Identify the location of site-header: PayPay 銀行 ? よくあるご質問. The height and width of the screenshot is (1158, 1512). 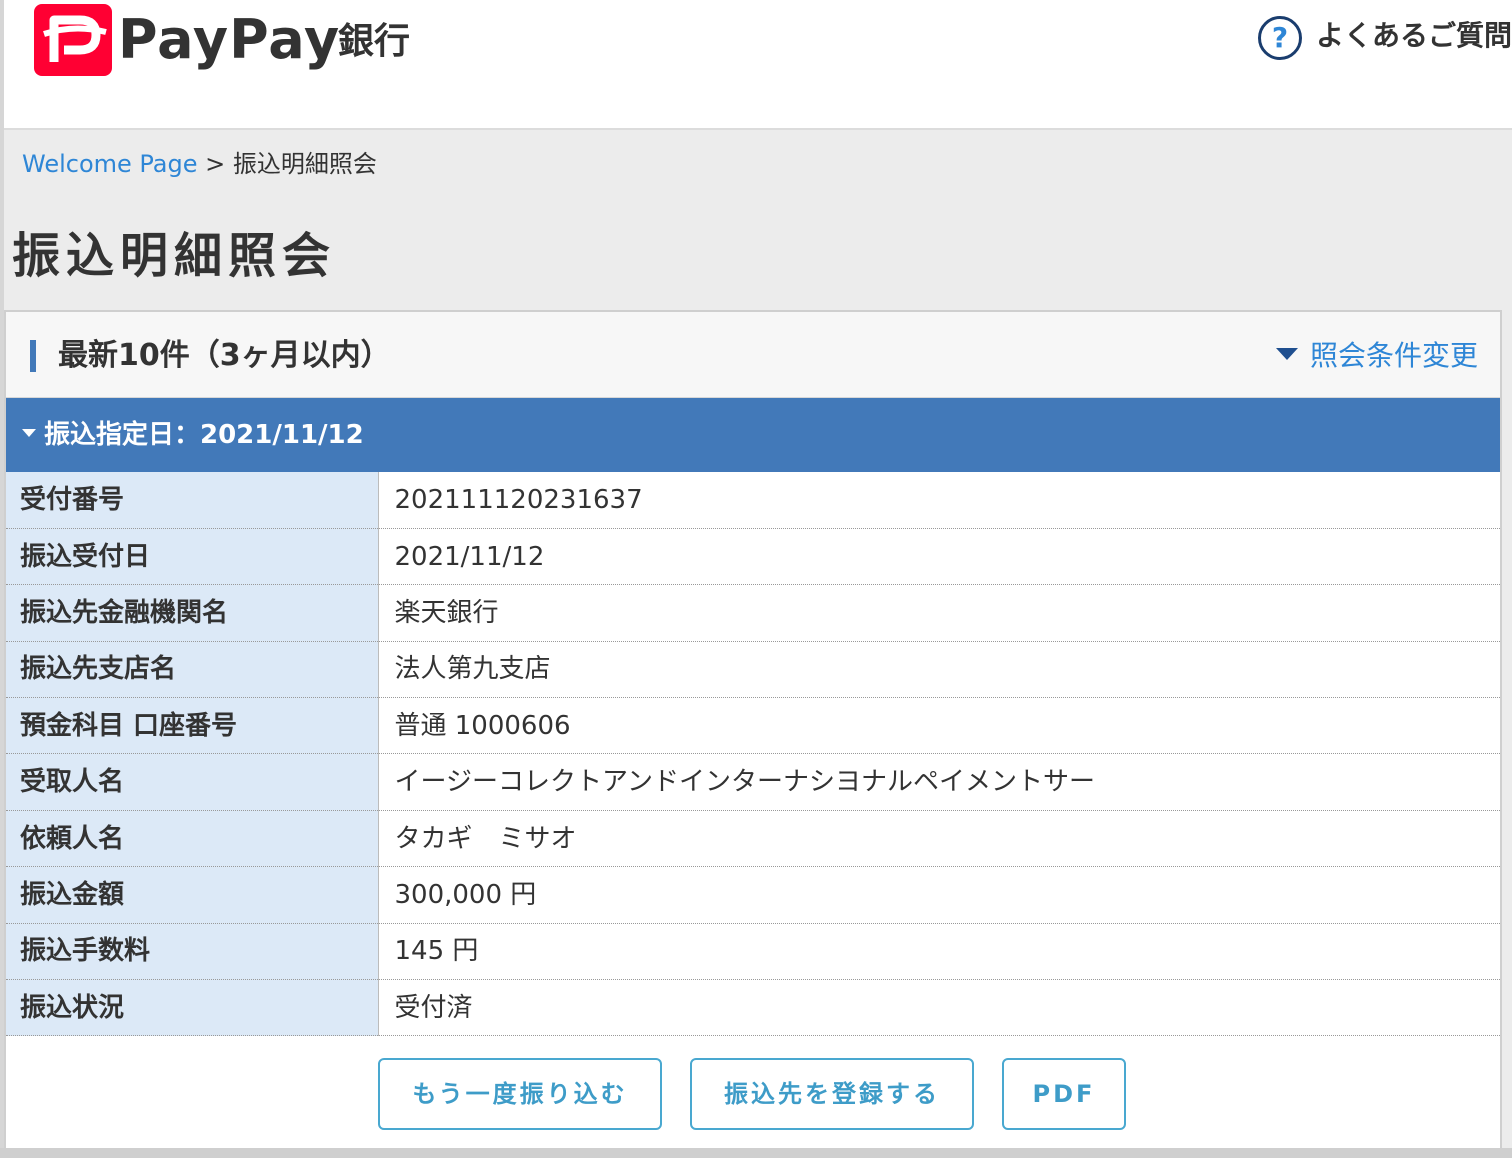
(758, 65).